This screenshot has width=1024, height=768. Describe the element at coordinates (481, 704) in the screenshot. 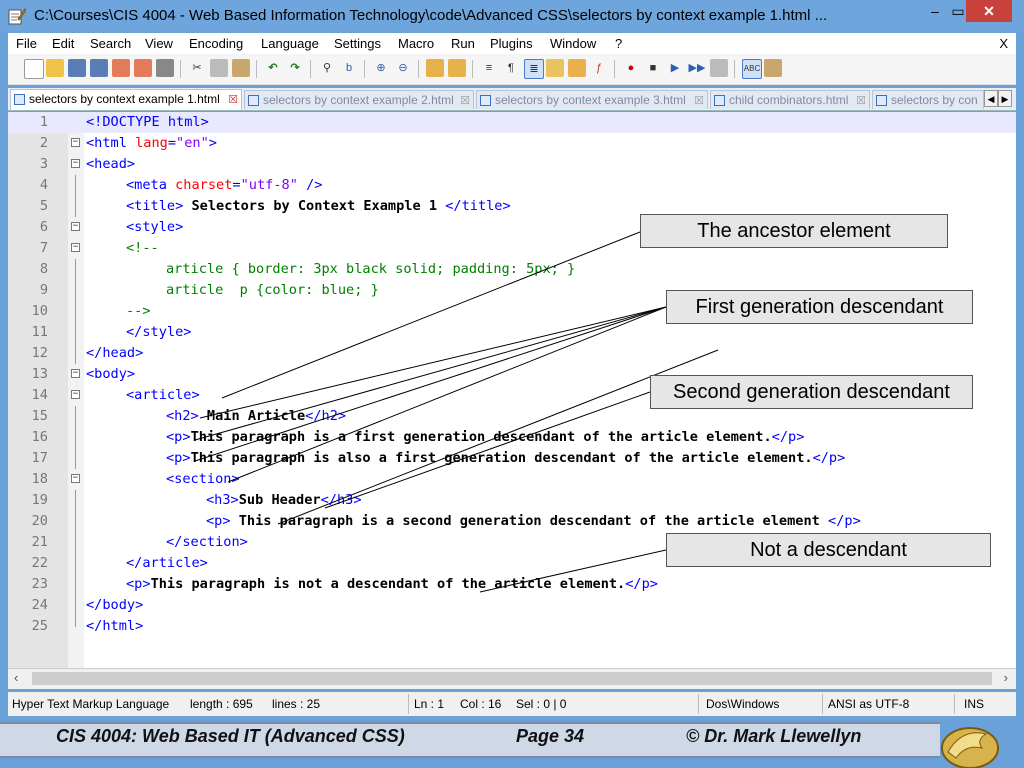

I see `status-column: Col : 16` at that location.